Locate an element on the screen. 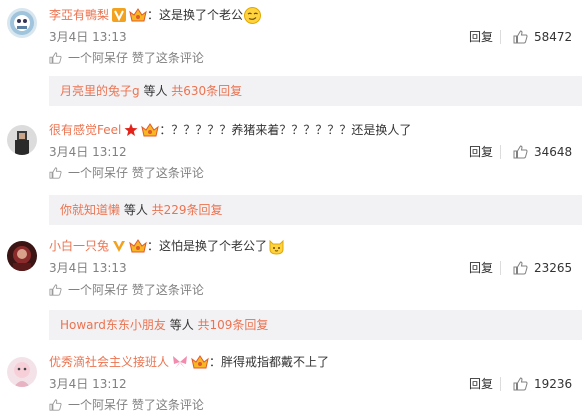 Image resolution: width=582 pixels, height=416 pixels. like-count: 34648 is located at coordinates (553, 152).